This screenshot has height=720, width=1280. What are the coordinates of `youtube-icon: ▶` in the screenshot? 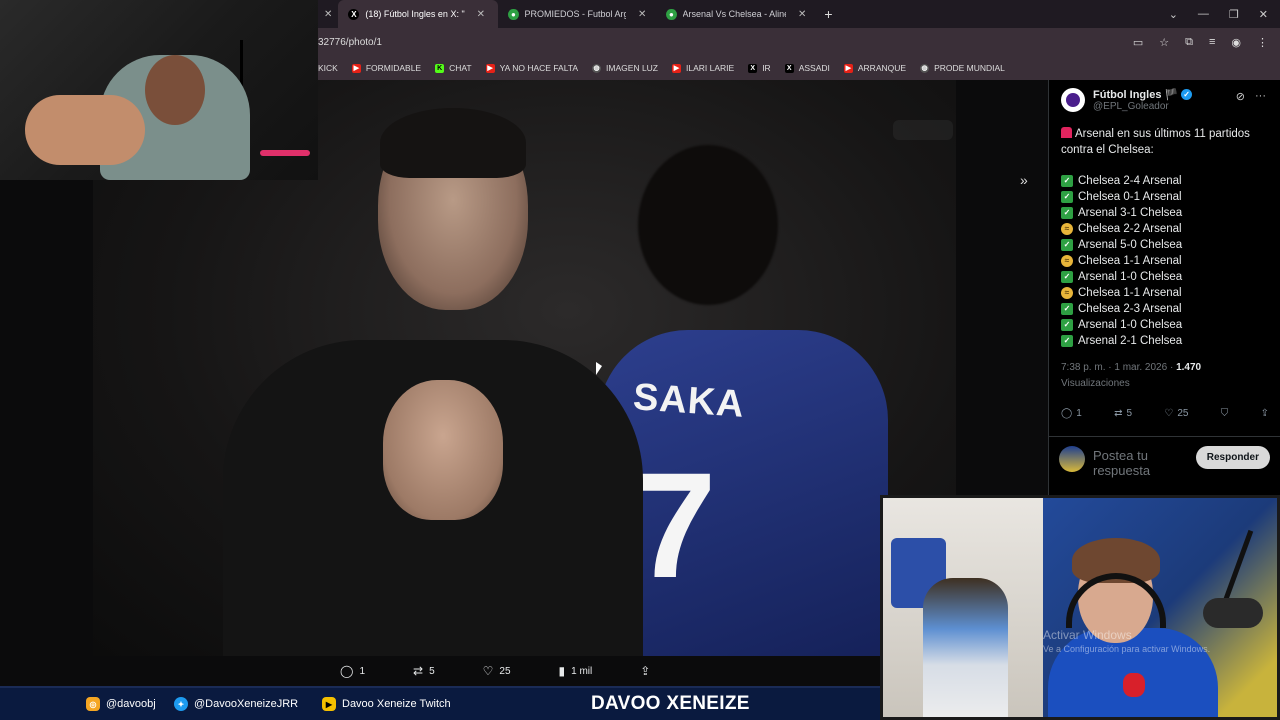 It's located at (676, 68).